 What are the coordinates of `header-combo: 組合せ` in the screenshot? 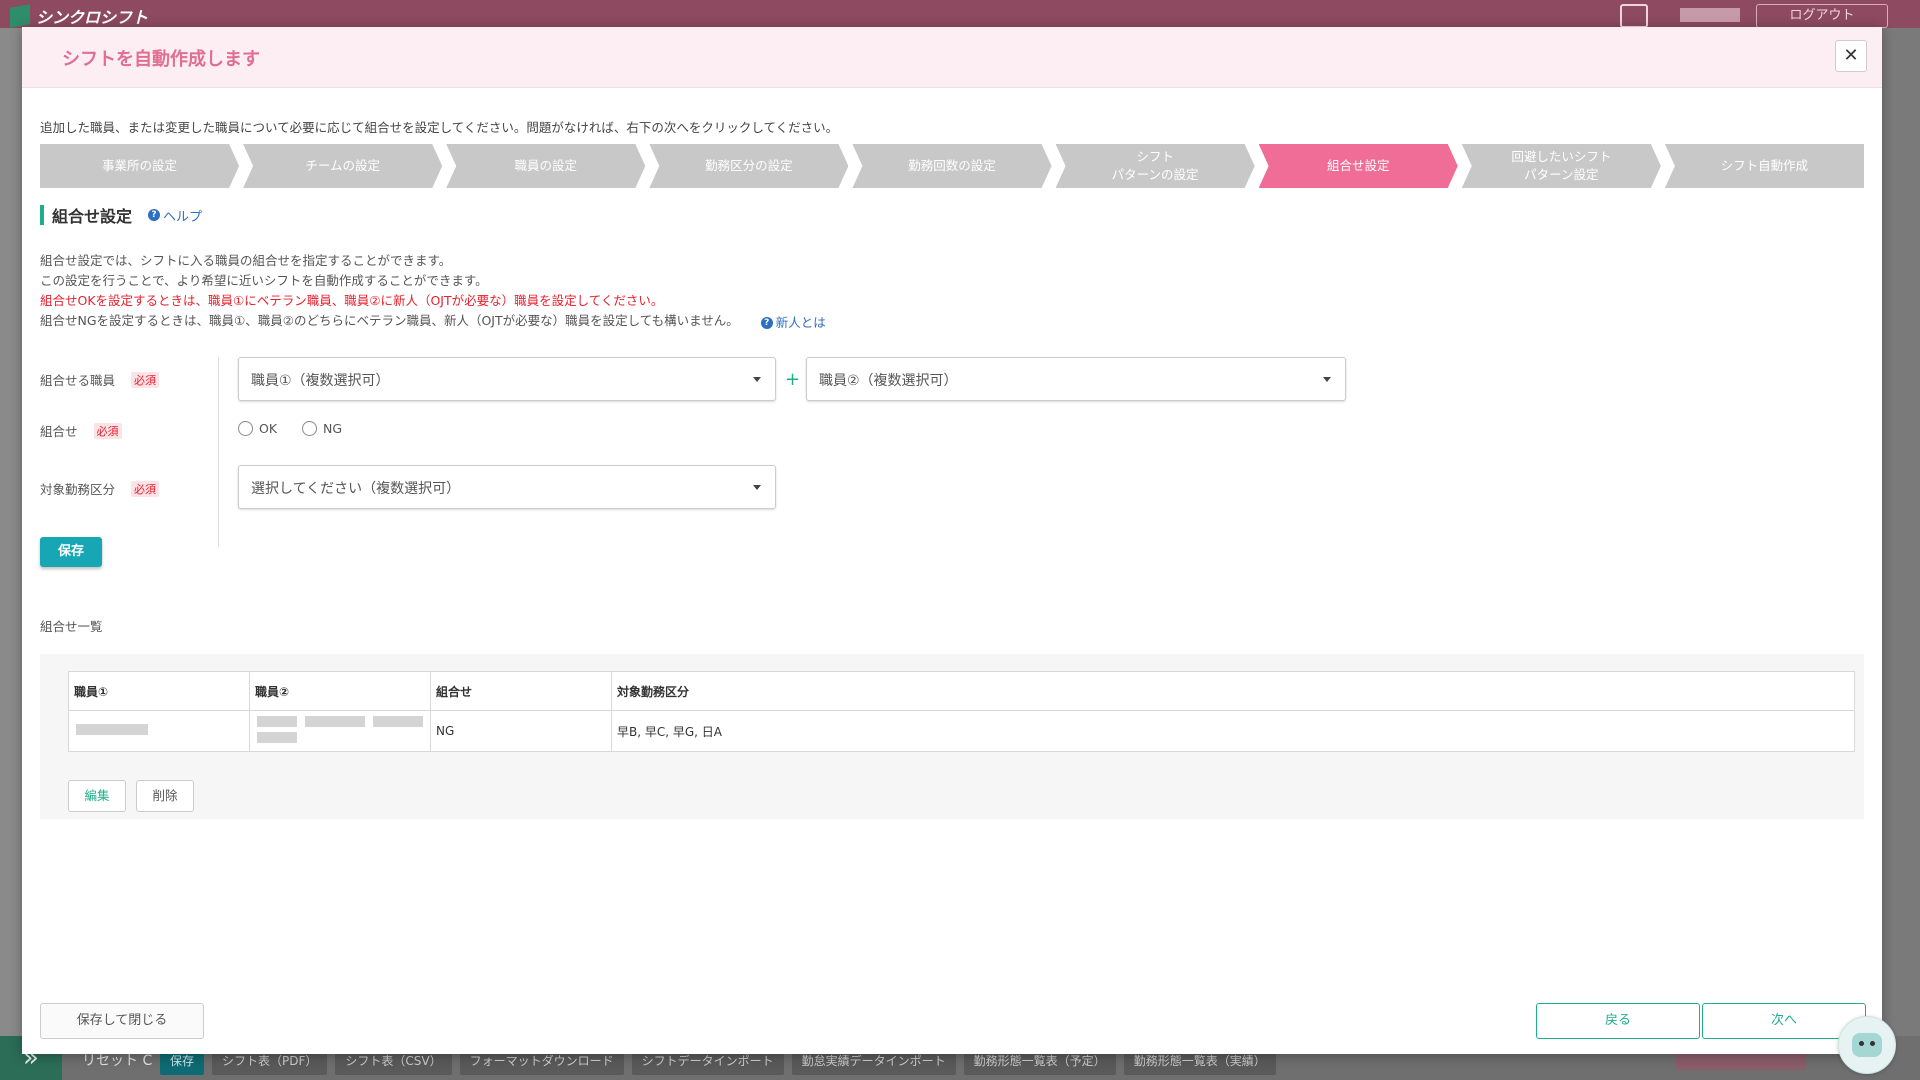 It's located at (521, 691).